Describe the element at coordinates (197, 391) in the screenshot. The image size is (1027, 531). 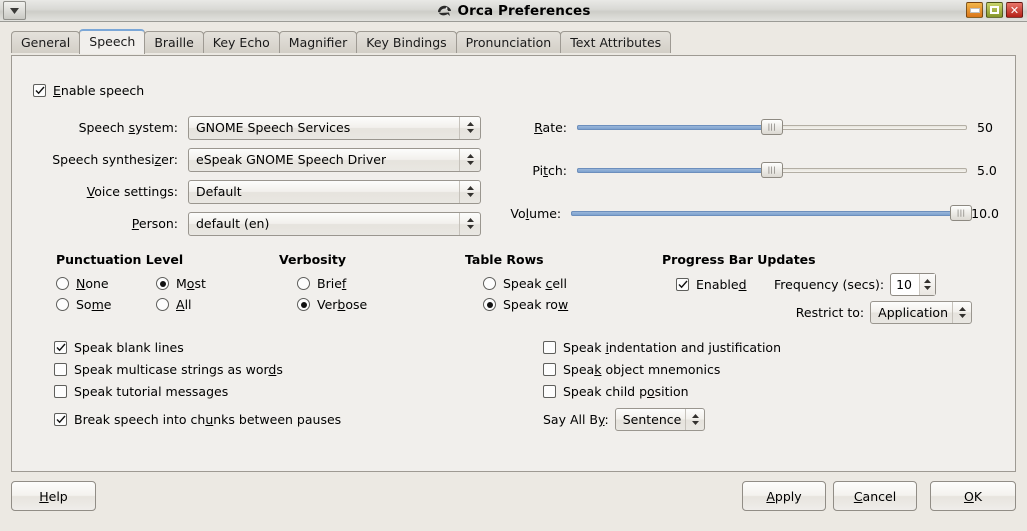
I see `speak-tutorial-messages-row: Speak tutorial messages` at that location.